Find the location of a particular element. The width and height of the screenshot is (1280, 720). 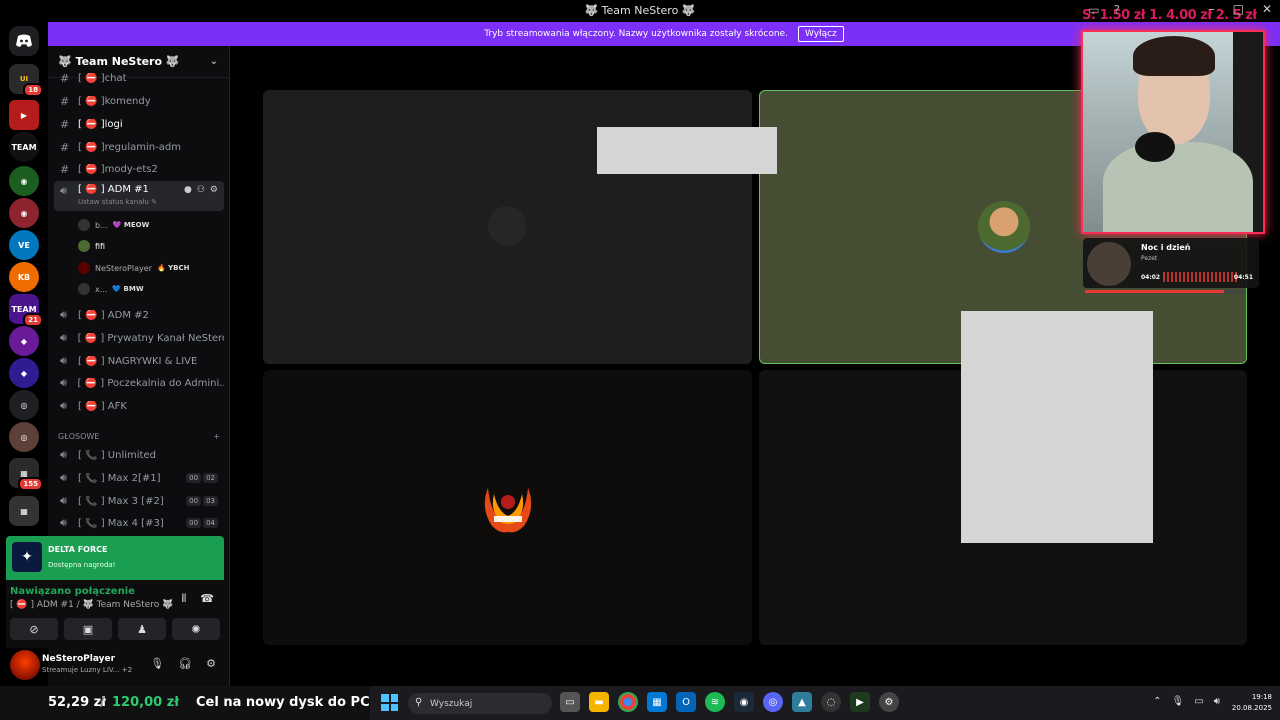

track-artist: Pezet is located at coordinates (1149, 258).